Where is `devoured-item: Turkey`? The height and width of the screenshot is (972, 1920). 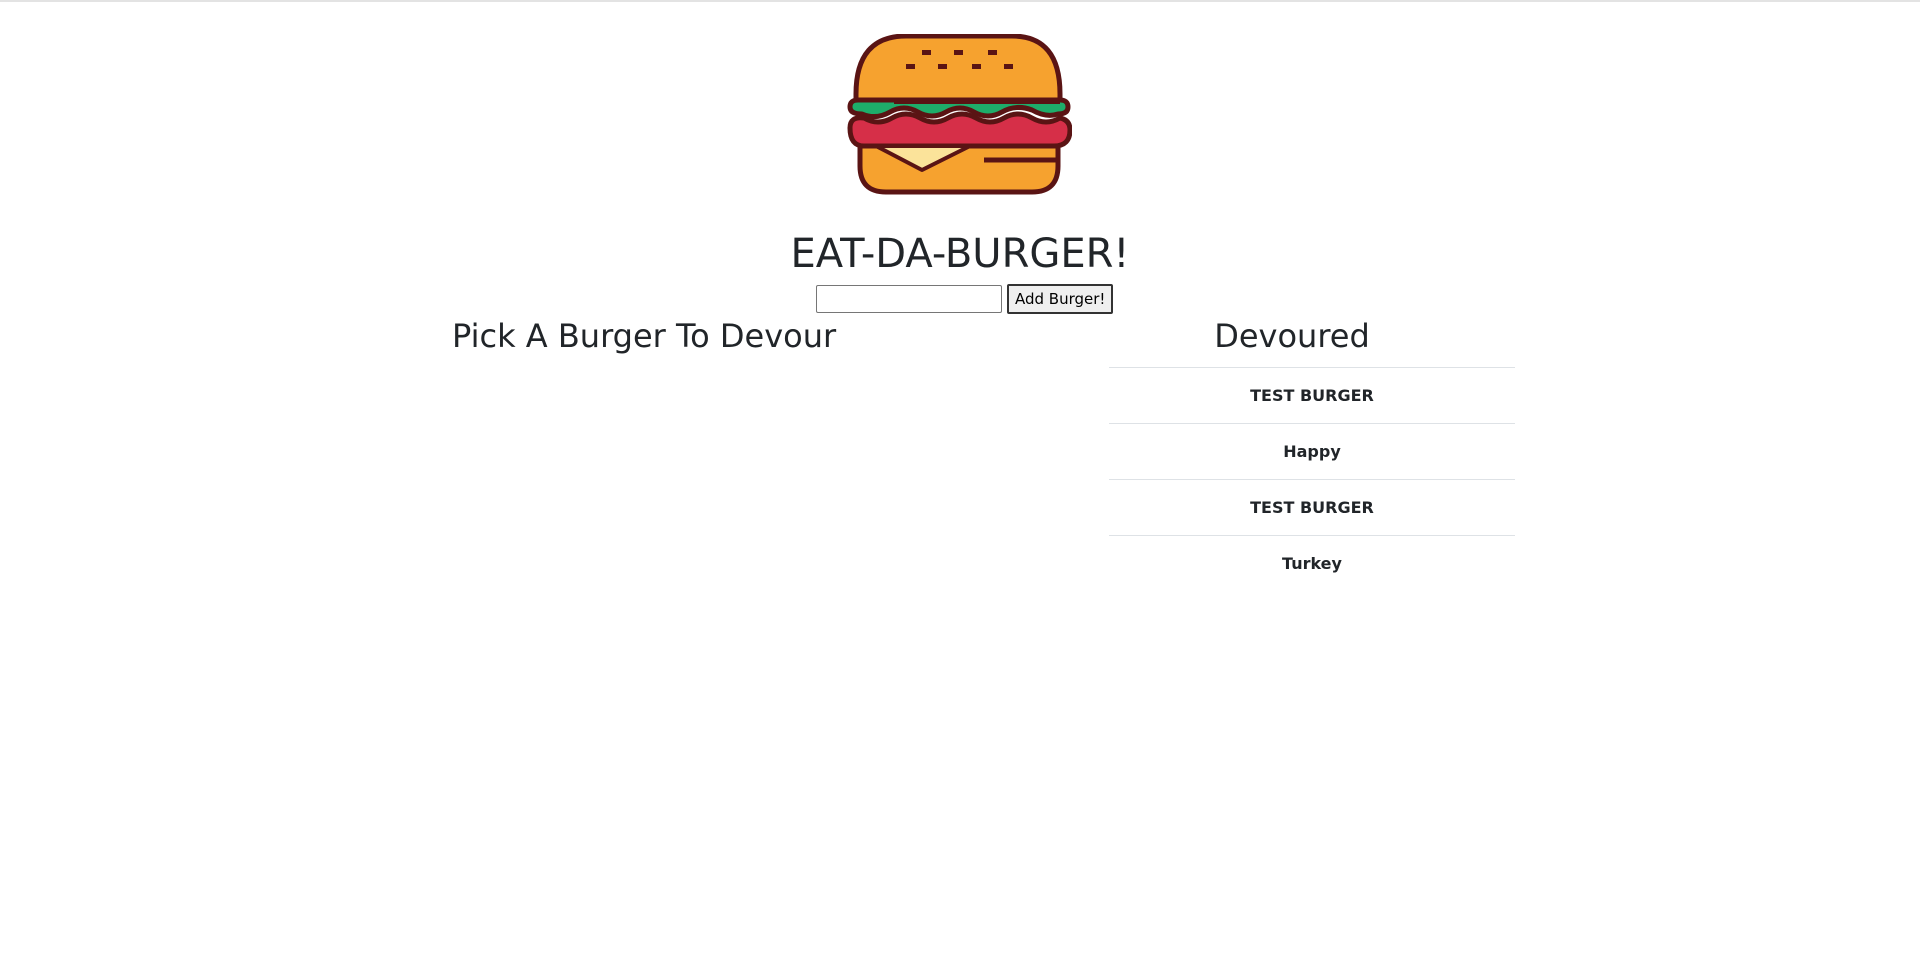
devoured-item: Turkey is located at coordinates (1312, 563).